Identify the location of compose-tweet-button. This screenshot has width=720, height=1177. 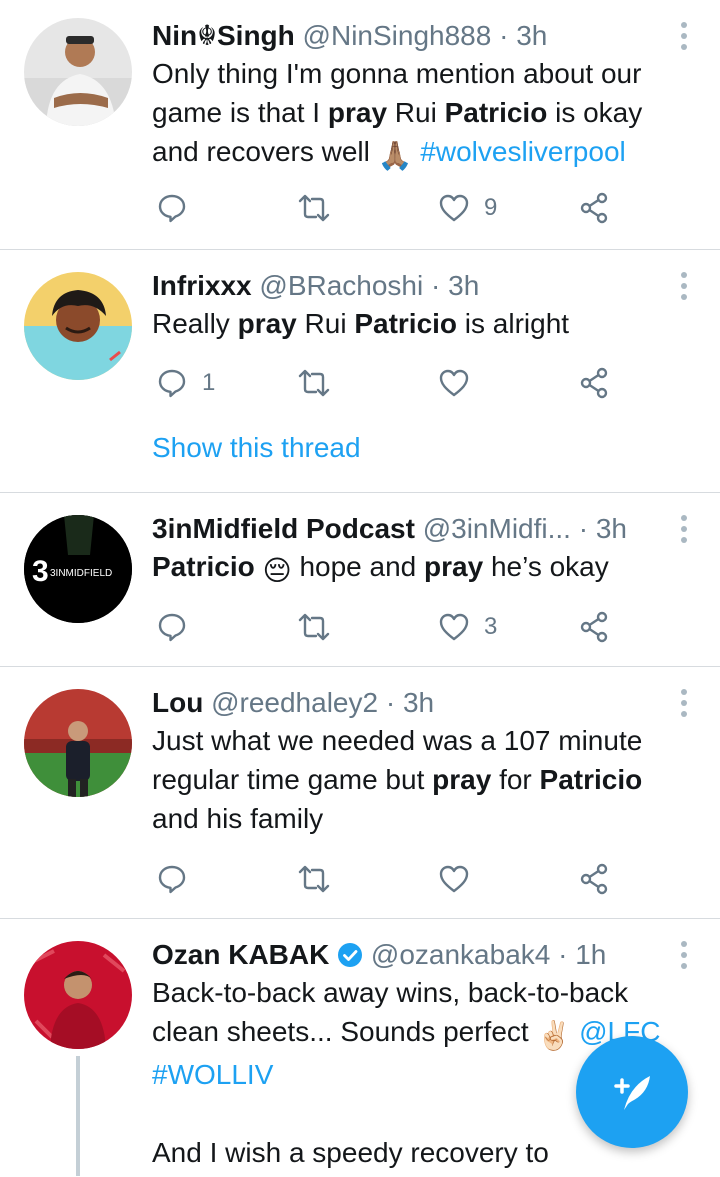
(632, 1092).